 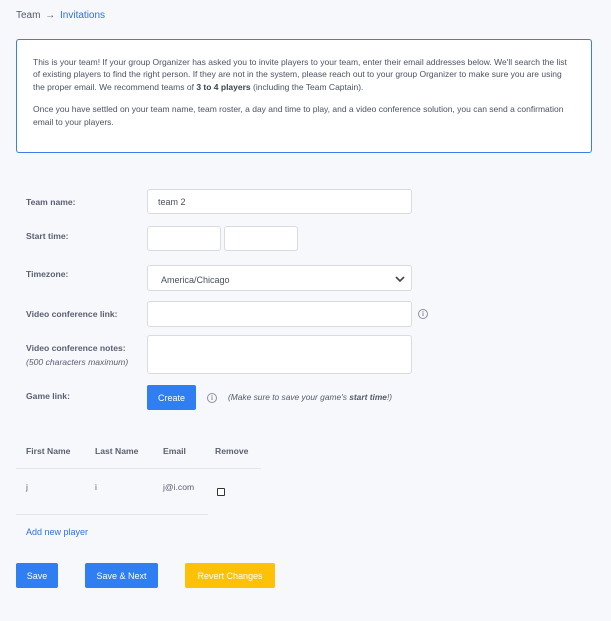 I want to click on save-next-button: Save & Next, so click(x=121, y=575).